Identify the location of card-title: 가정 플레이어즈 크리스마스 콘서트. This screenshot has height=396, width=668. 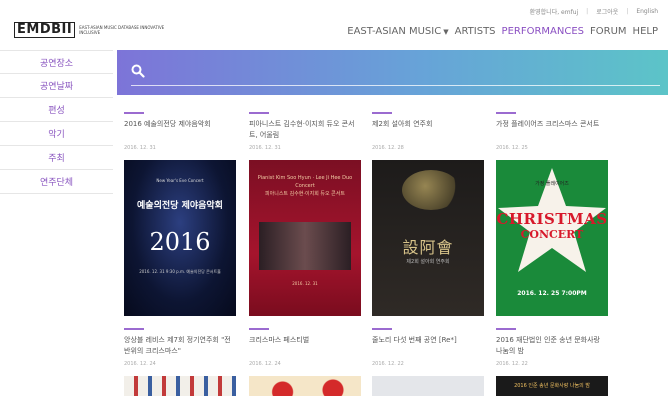
(552, 130).